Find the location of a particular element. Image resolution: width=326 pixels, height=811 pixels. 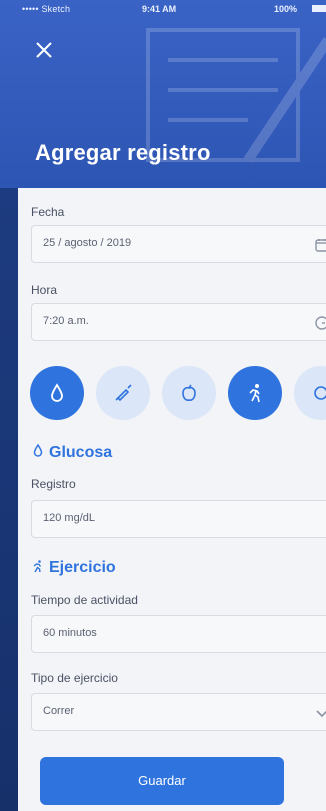

save-button: Guardar is located at coordinates (162, 781).